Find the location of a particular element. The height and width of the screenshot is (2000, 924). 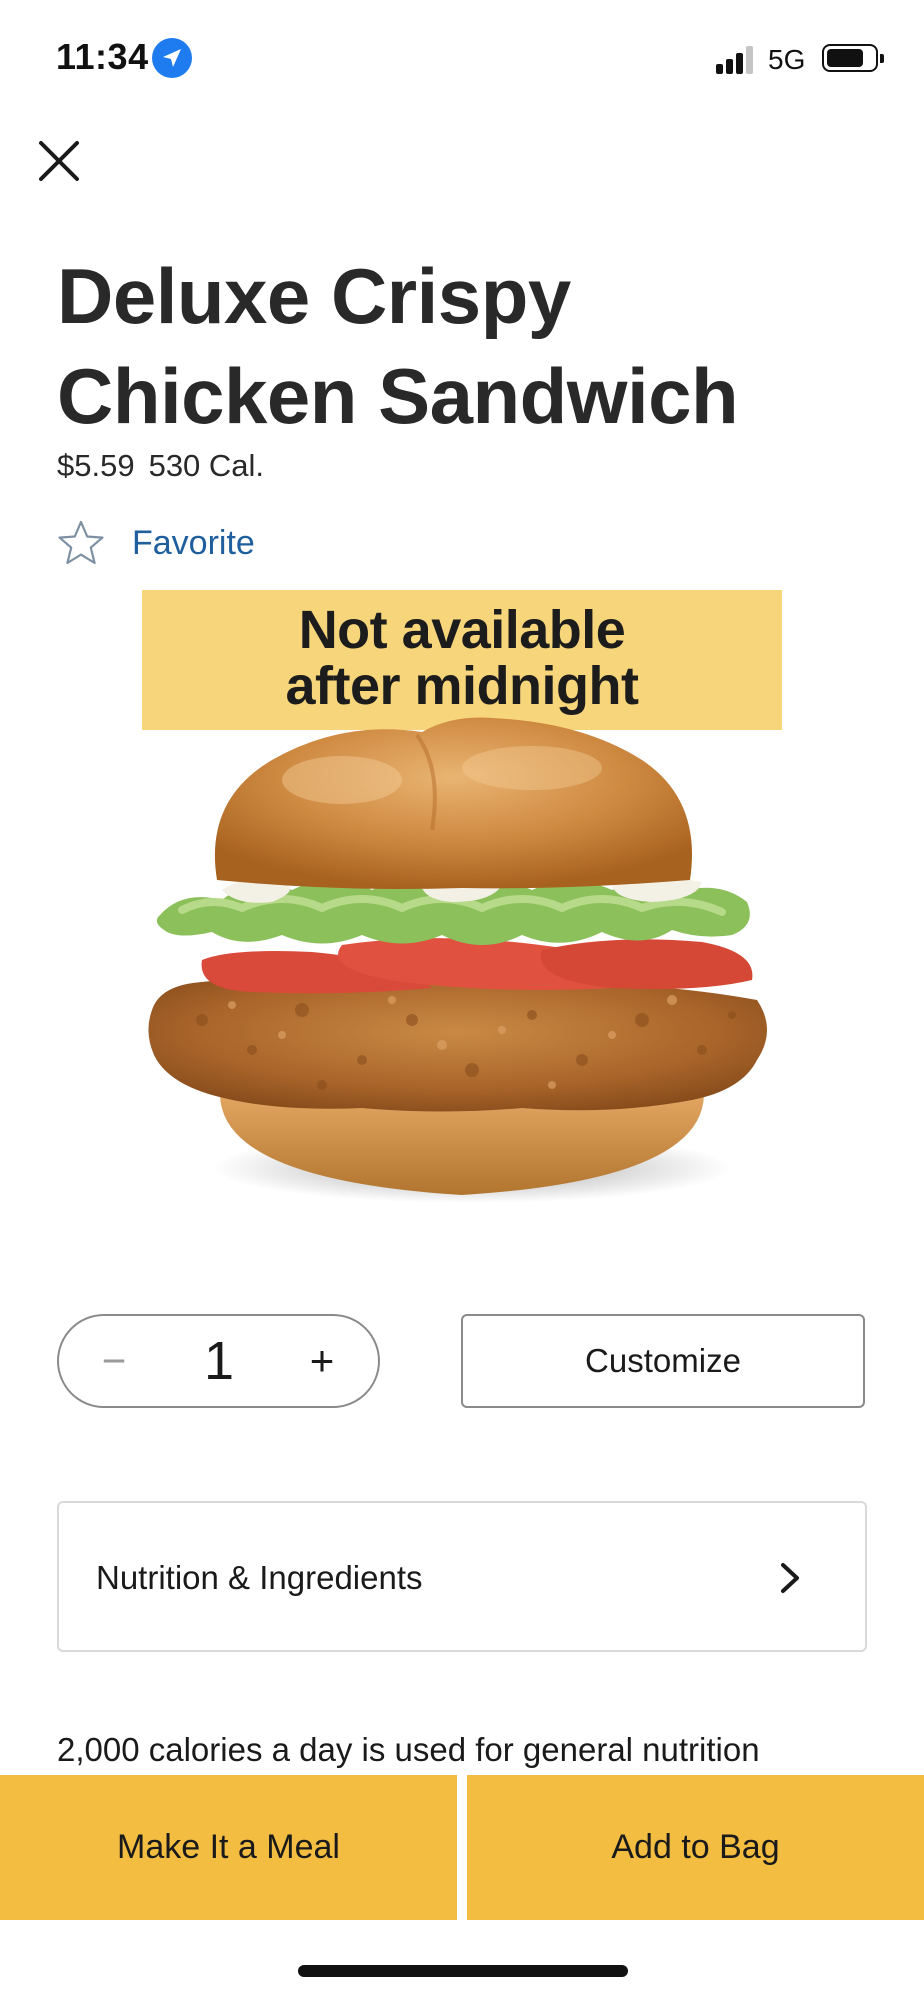

status-bar: 11:34 5G is located at coordinates (462, 55).